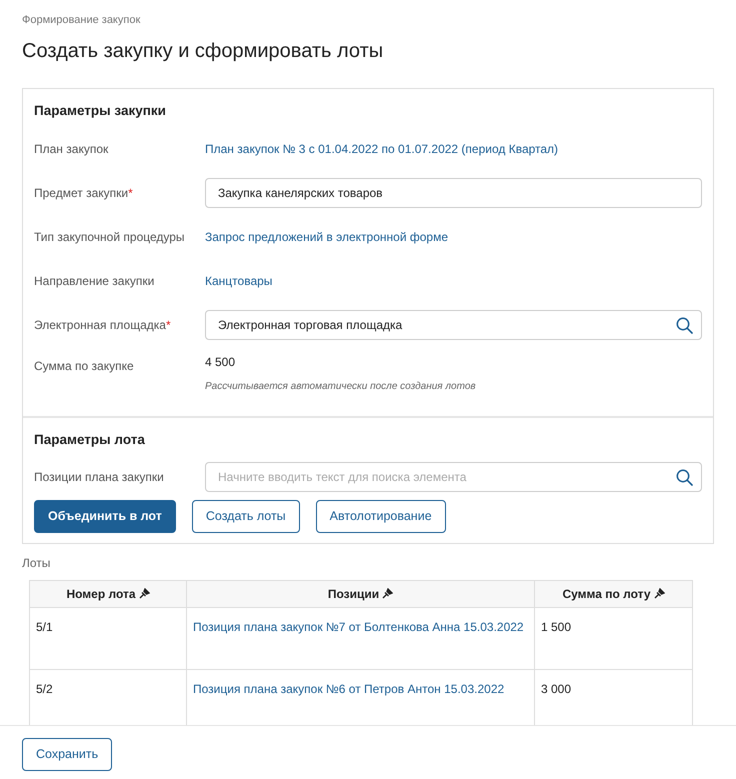 This screenshot has height=779, width=736. I want to click on action-button: Создать лоты, so click(246, 516).